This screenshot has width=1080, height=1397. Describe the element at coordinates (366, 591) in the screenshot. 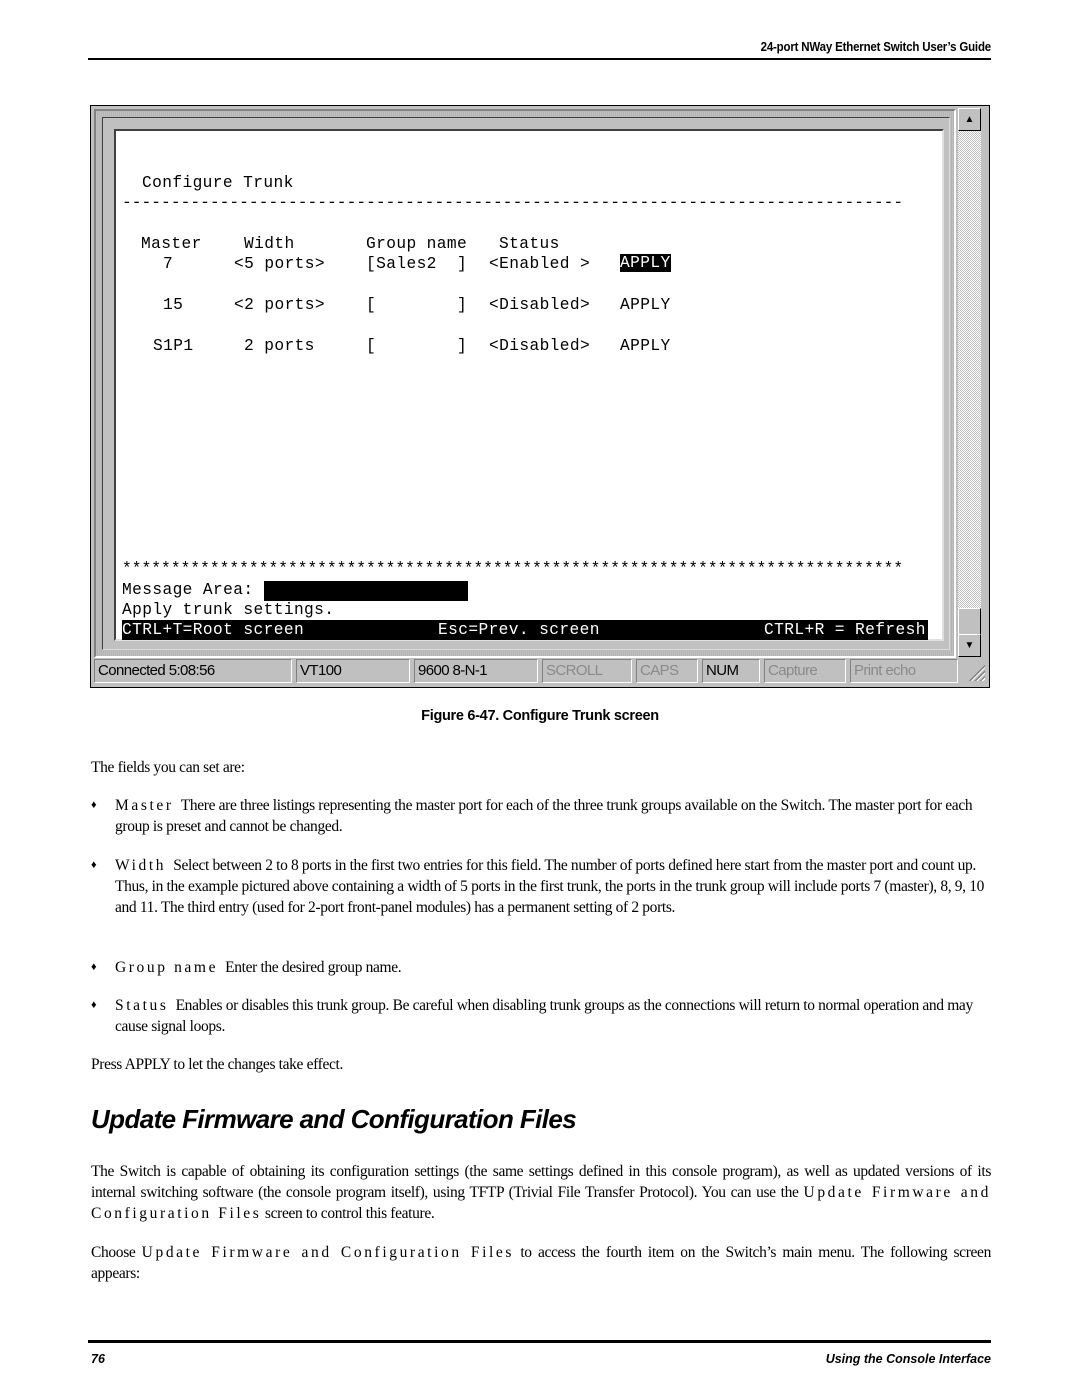

I see `message-area-box` at that location.